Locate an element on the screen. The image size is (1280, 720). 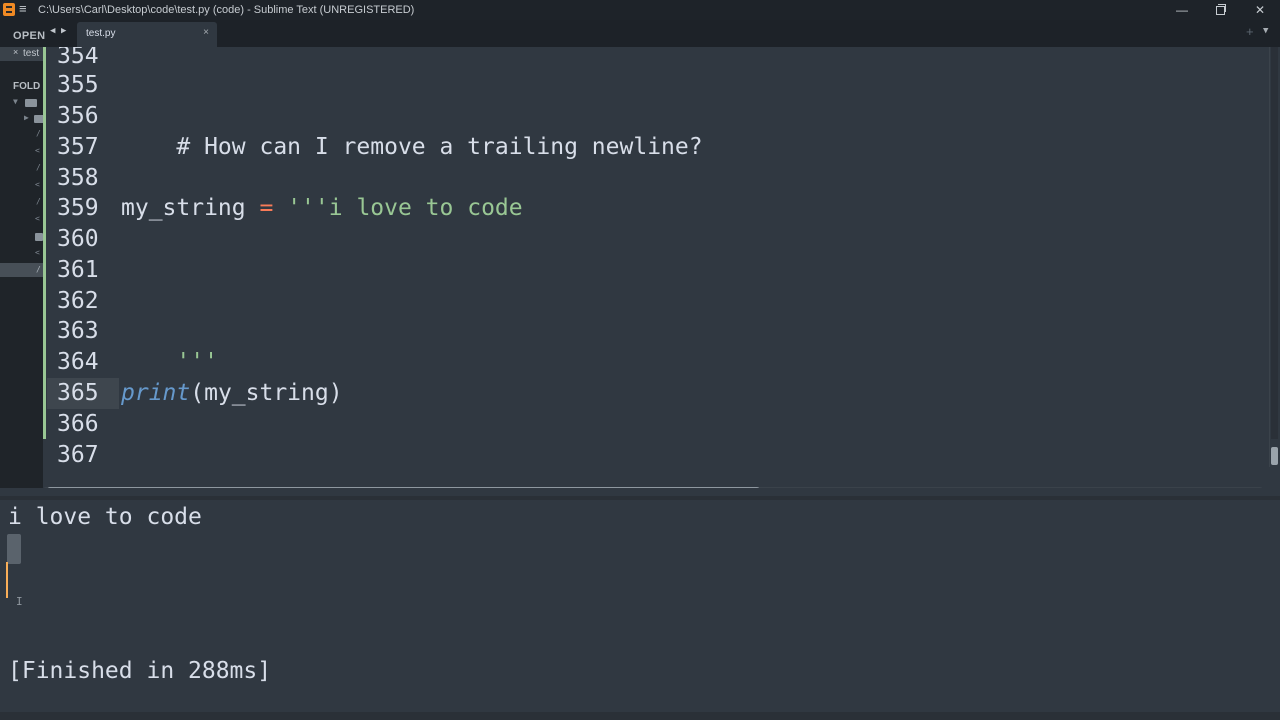
code-line-359: my_string = '''i love to code is located at coordinates (322, 208).